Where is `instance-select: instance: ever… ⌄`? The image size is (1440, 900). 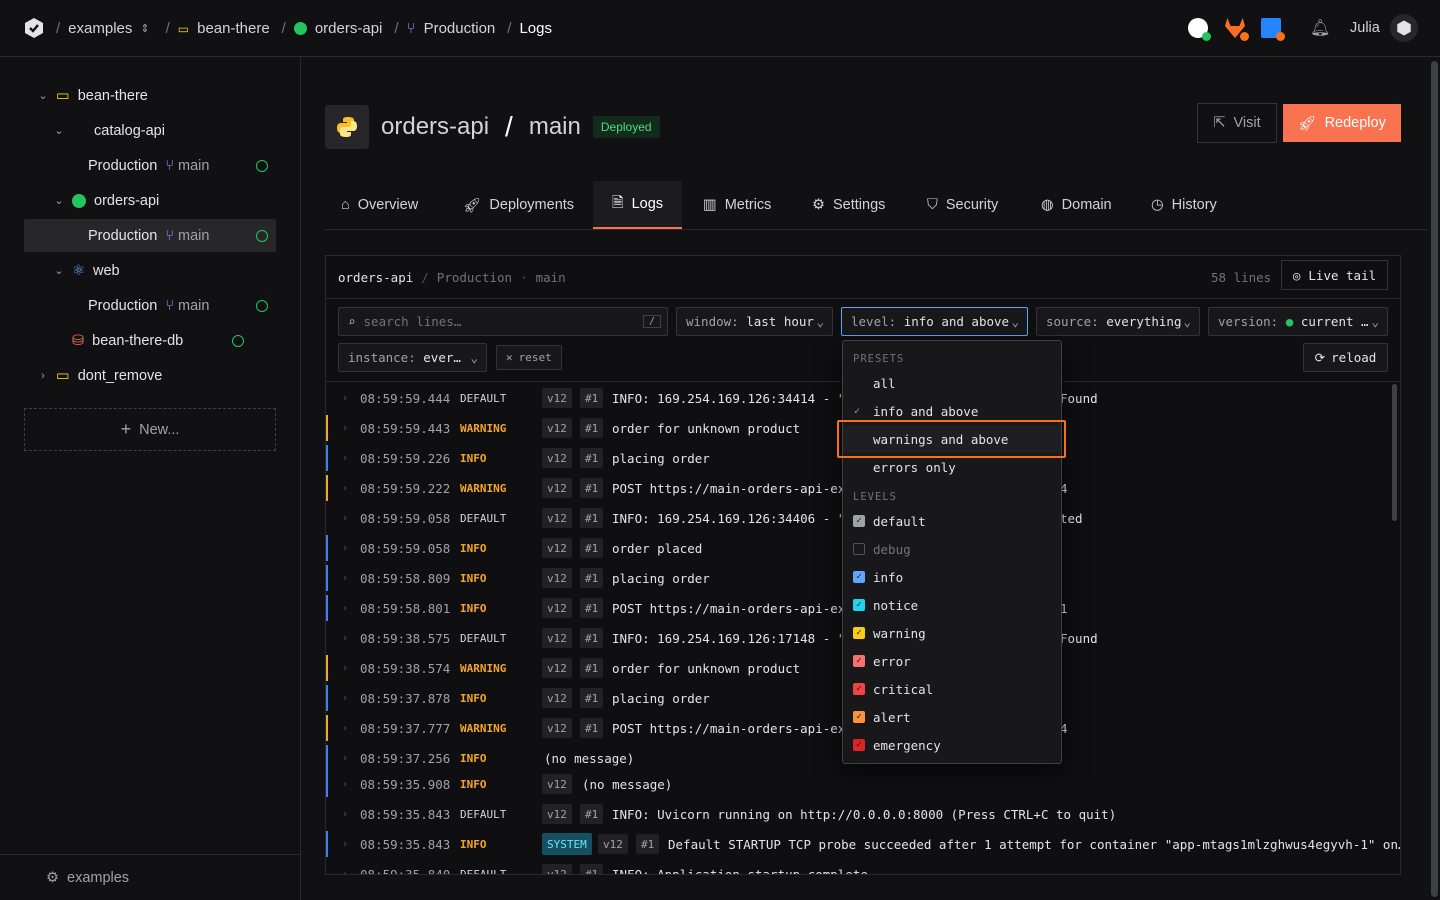
instance-select: instance: ever… ⌄ is located at coordinates (412, 357).